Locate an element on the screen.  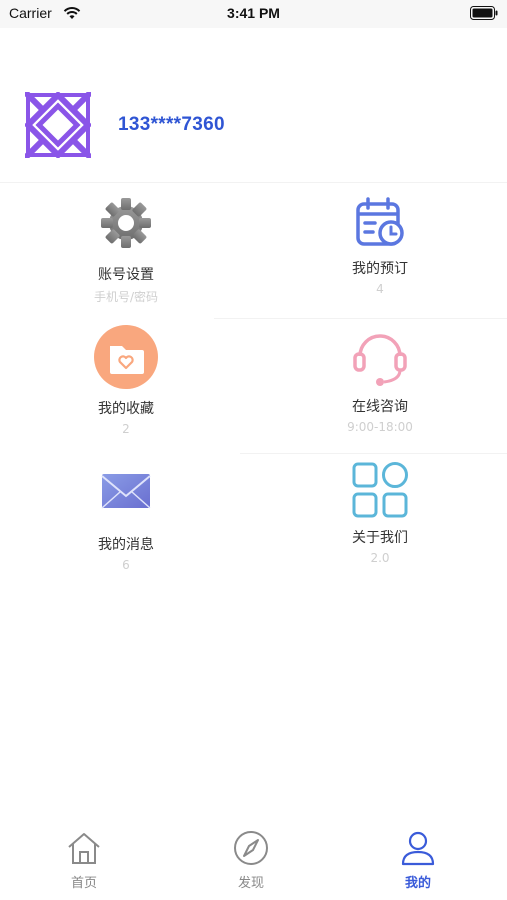
menu-item-label: 在线咨询 is located at coordinates (380, 407).